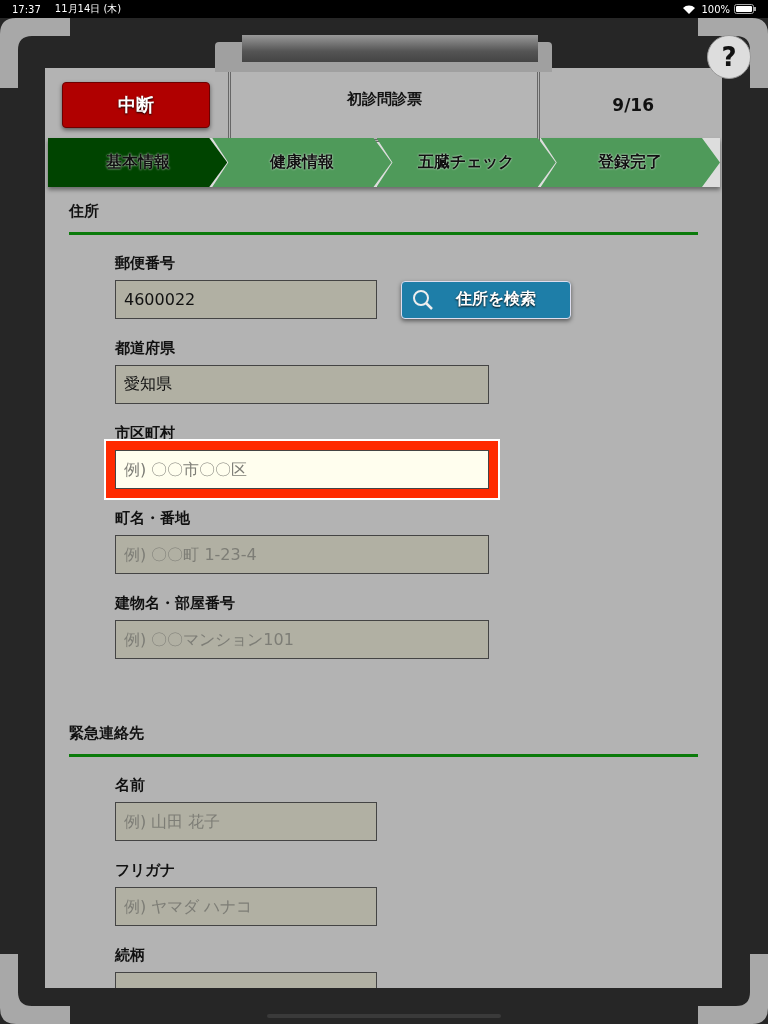 This screenshot has height=1024, width=768. I want to click on battery-percent: 100%, so click(715, 9).